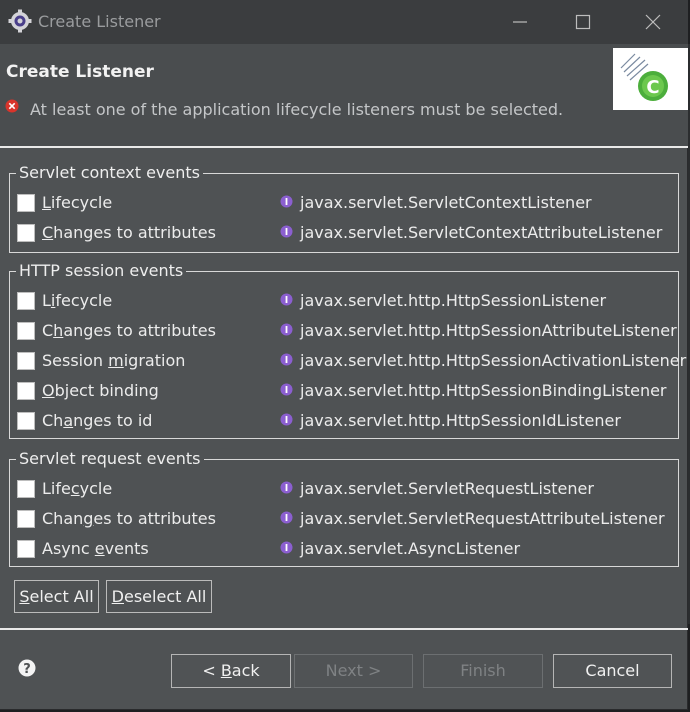  Describe the element at coordinates (446, 202) in the screenshot. I see `interface-name: javax.servlet.ServletContextListener` at that location.